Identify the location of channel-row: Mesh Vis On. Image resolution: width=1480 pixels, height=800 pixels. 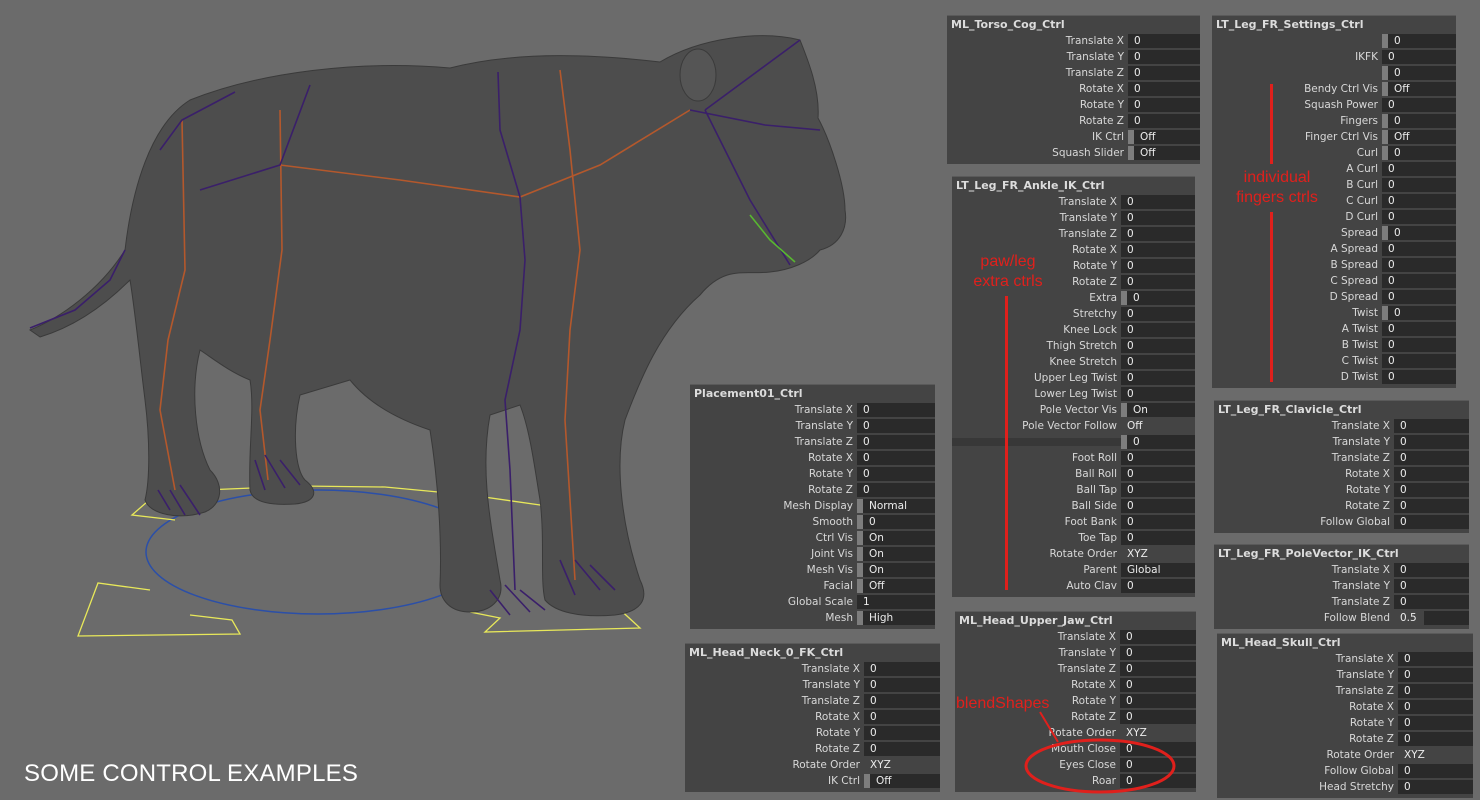
(812, 570).